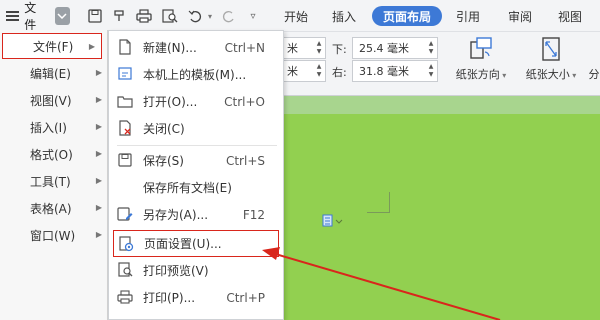 This screenshot has height=320, width=600. Describe the element at coordinates (339, 49) in the screenshot. I see `margin-bottom-label: 下:` at that location.